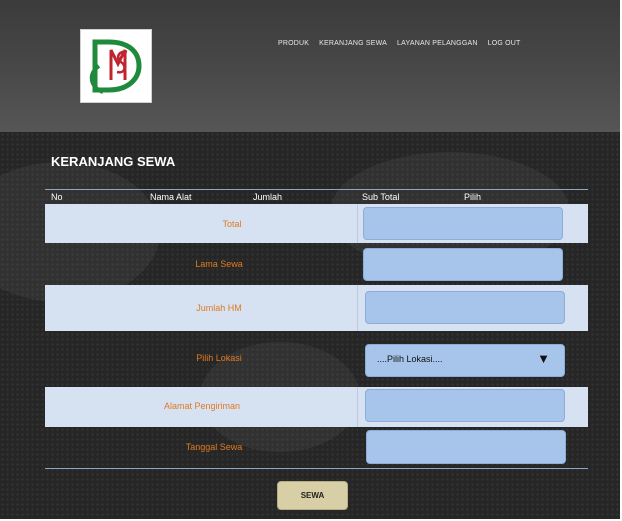 This screenshot has width=622, height=521. I want to click on lama-sewa-field, so click(463, 264).